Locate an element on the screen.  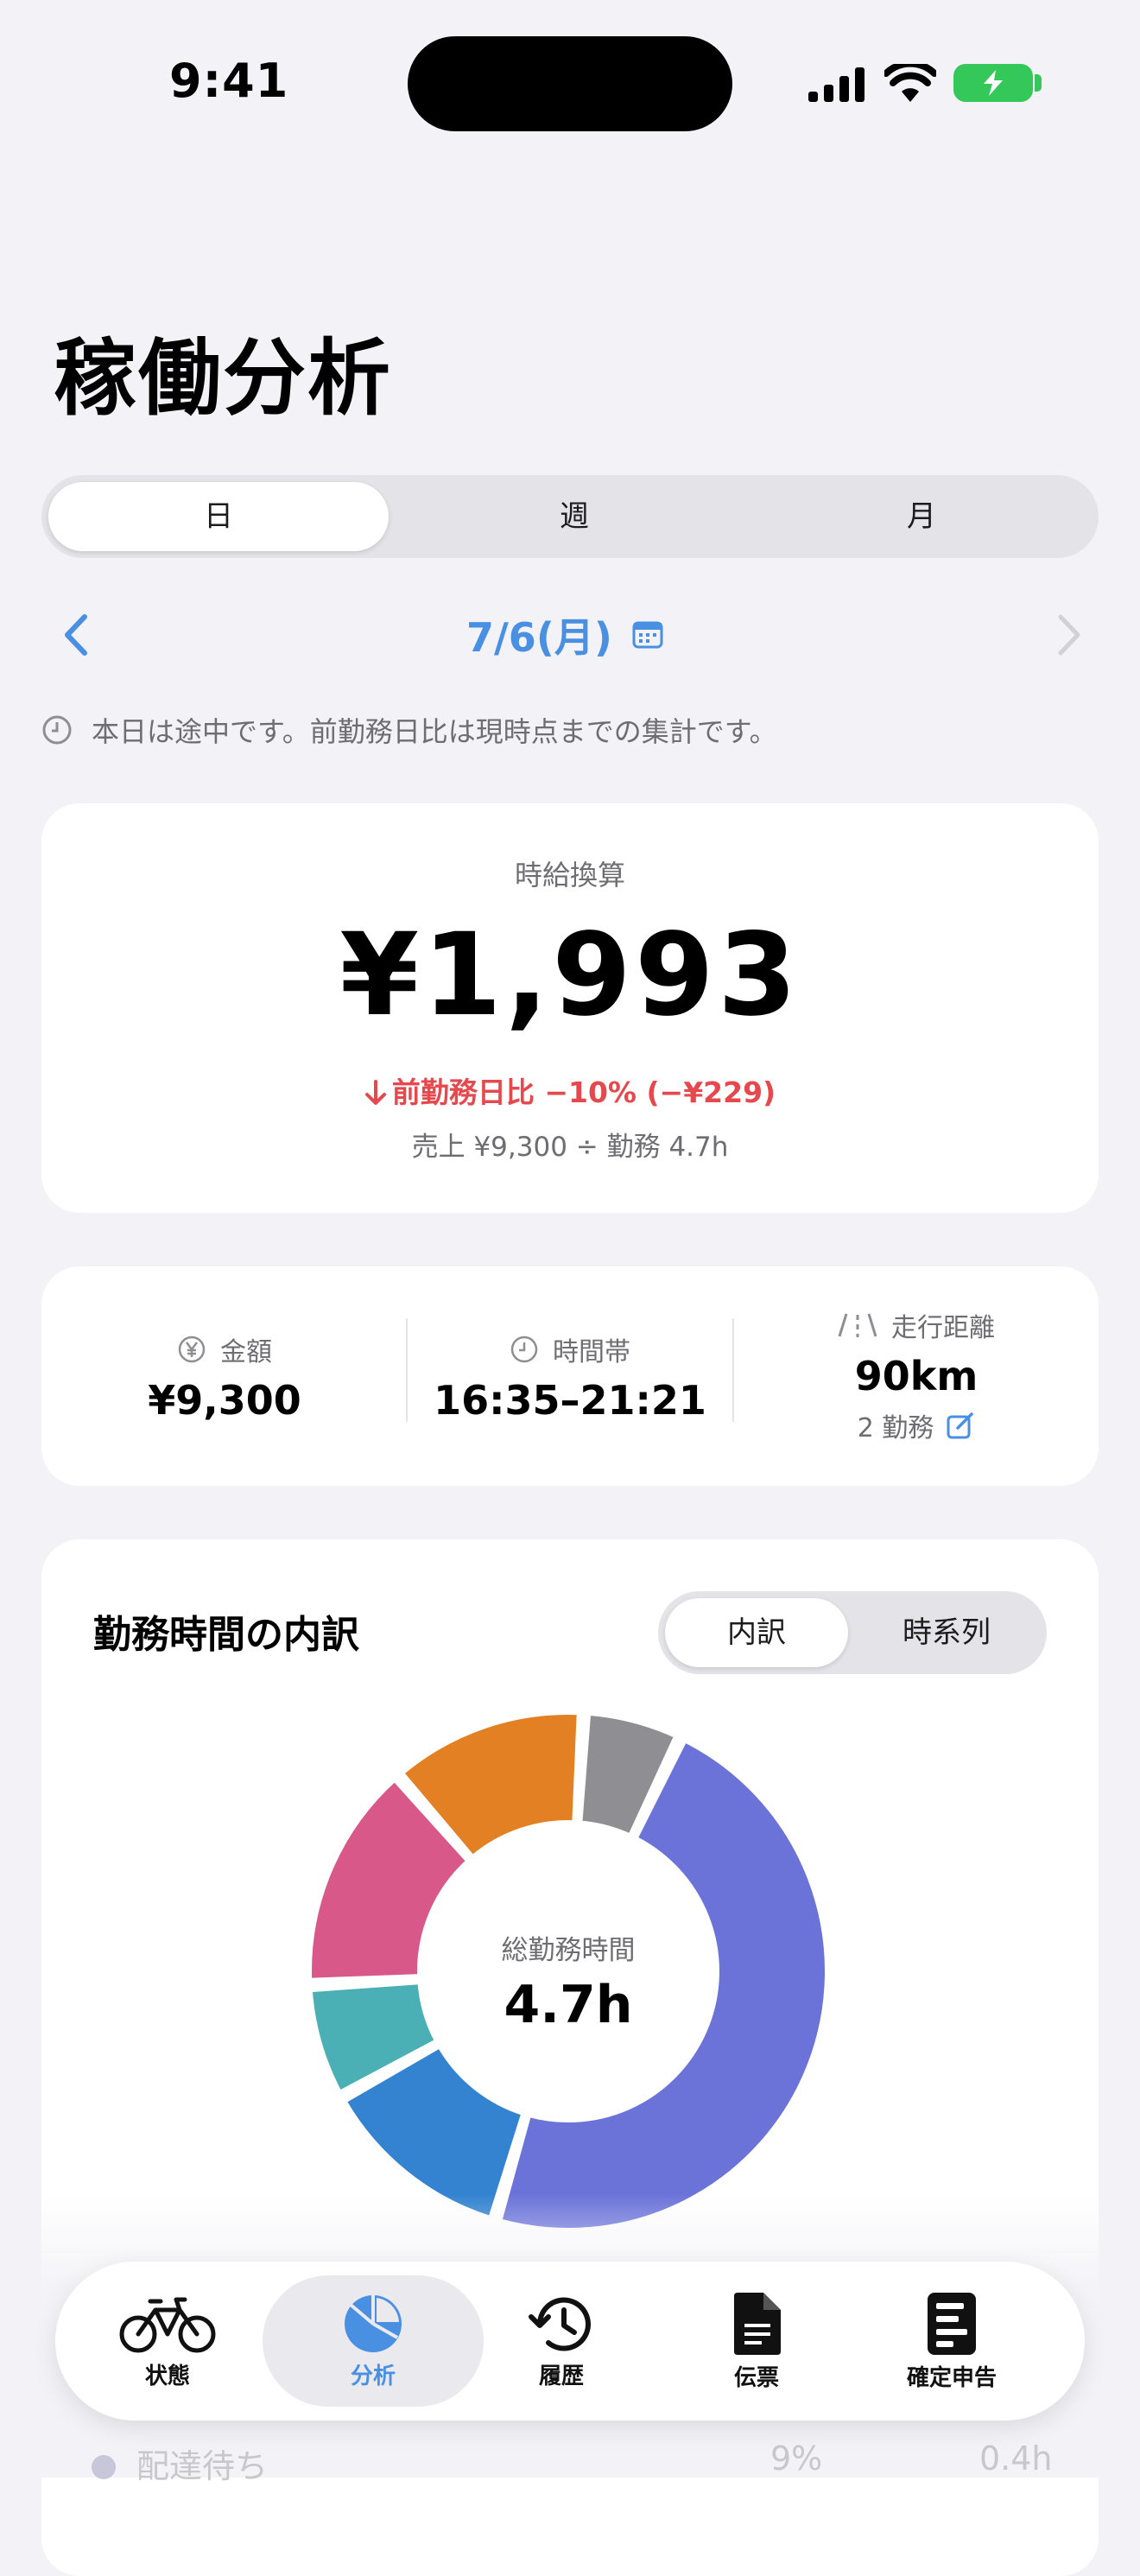
stat-amount-value: ¥9,300 is located at coordinates (225, 1400).